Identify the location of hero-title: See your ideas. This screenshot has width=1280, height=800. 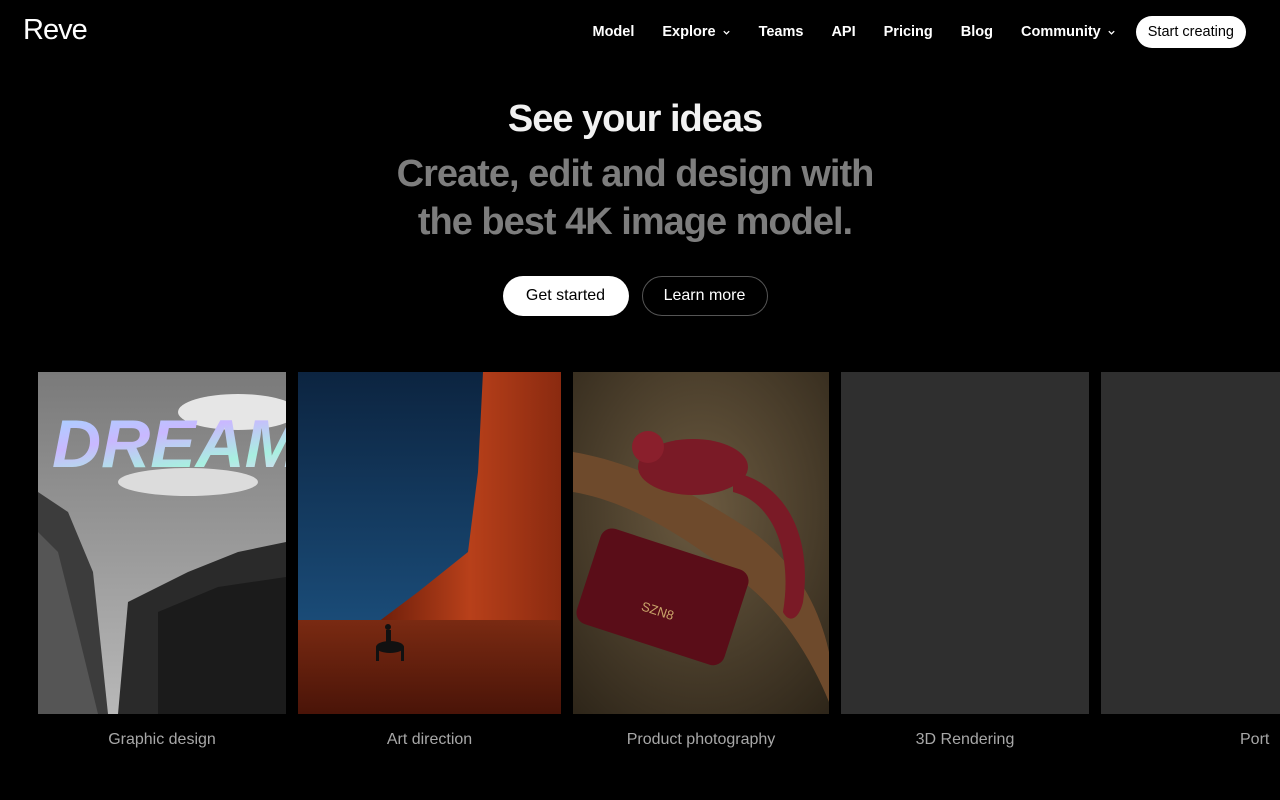
(635, 119).